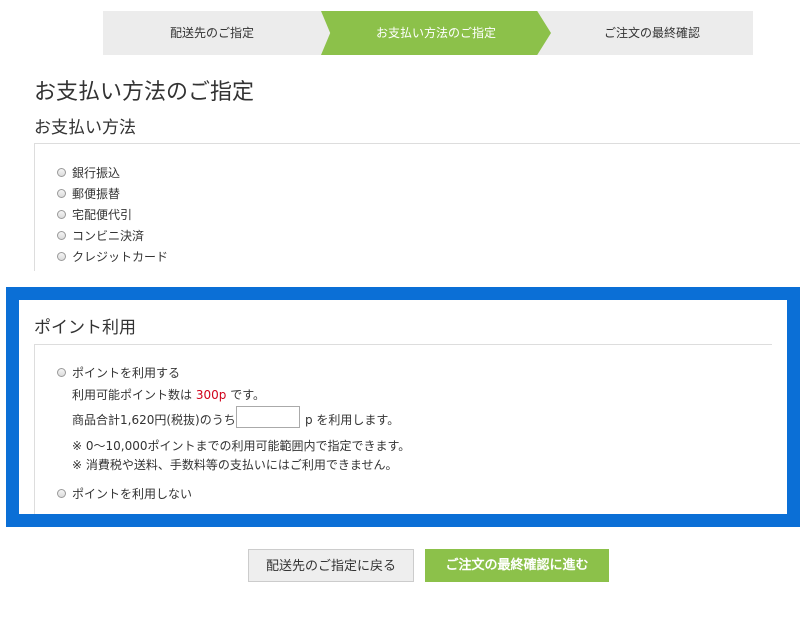  I want to click on point-note-range: ※ 0〜10,000ポイントまでの利用可能範囲内で指定できます。, so click(241, 446).